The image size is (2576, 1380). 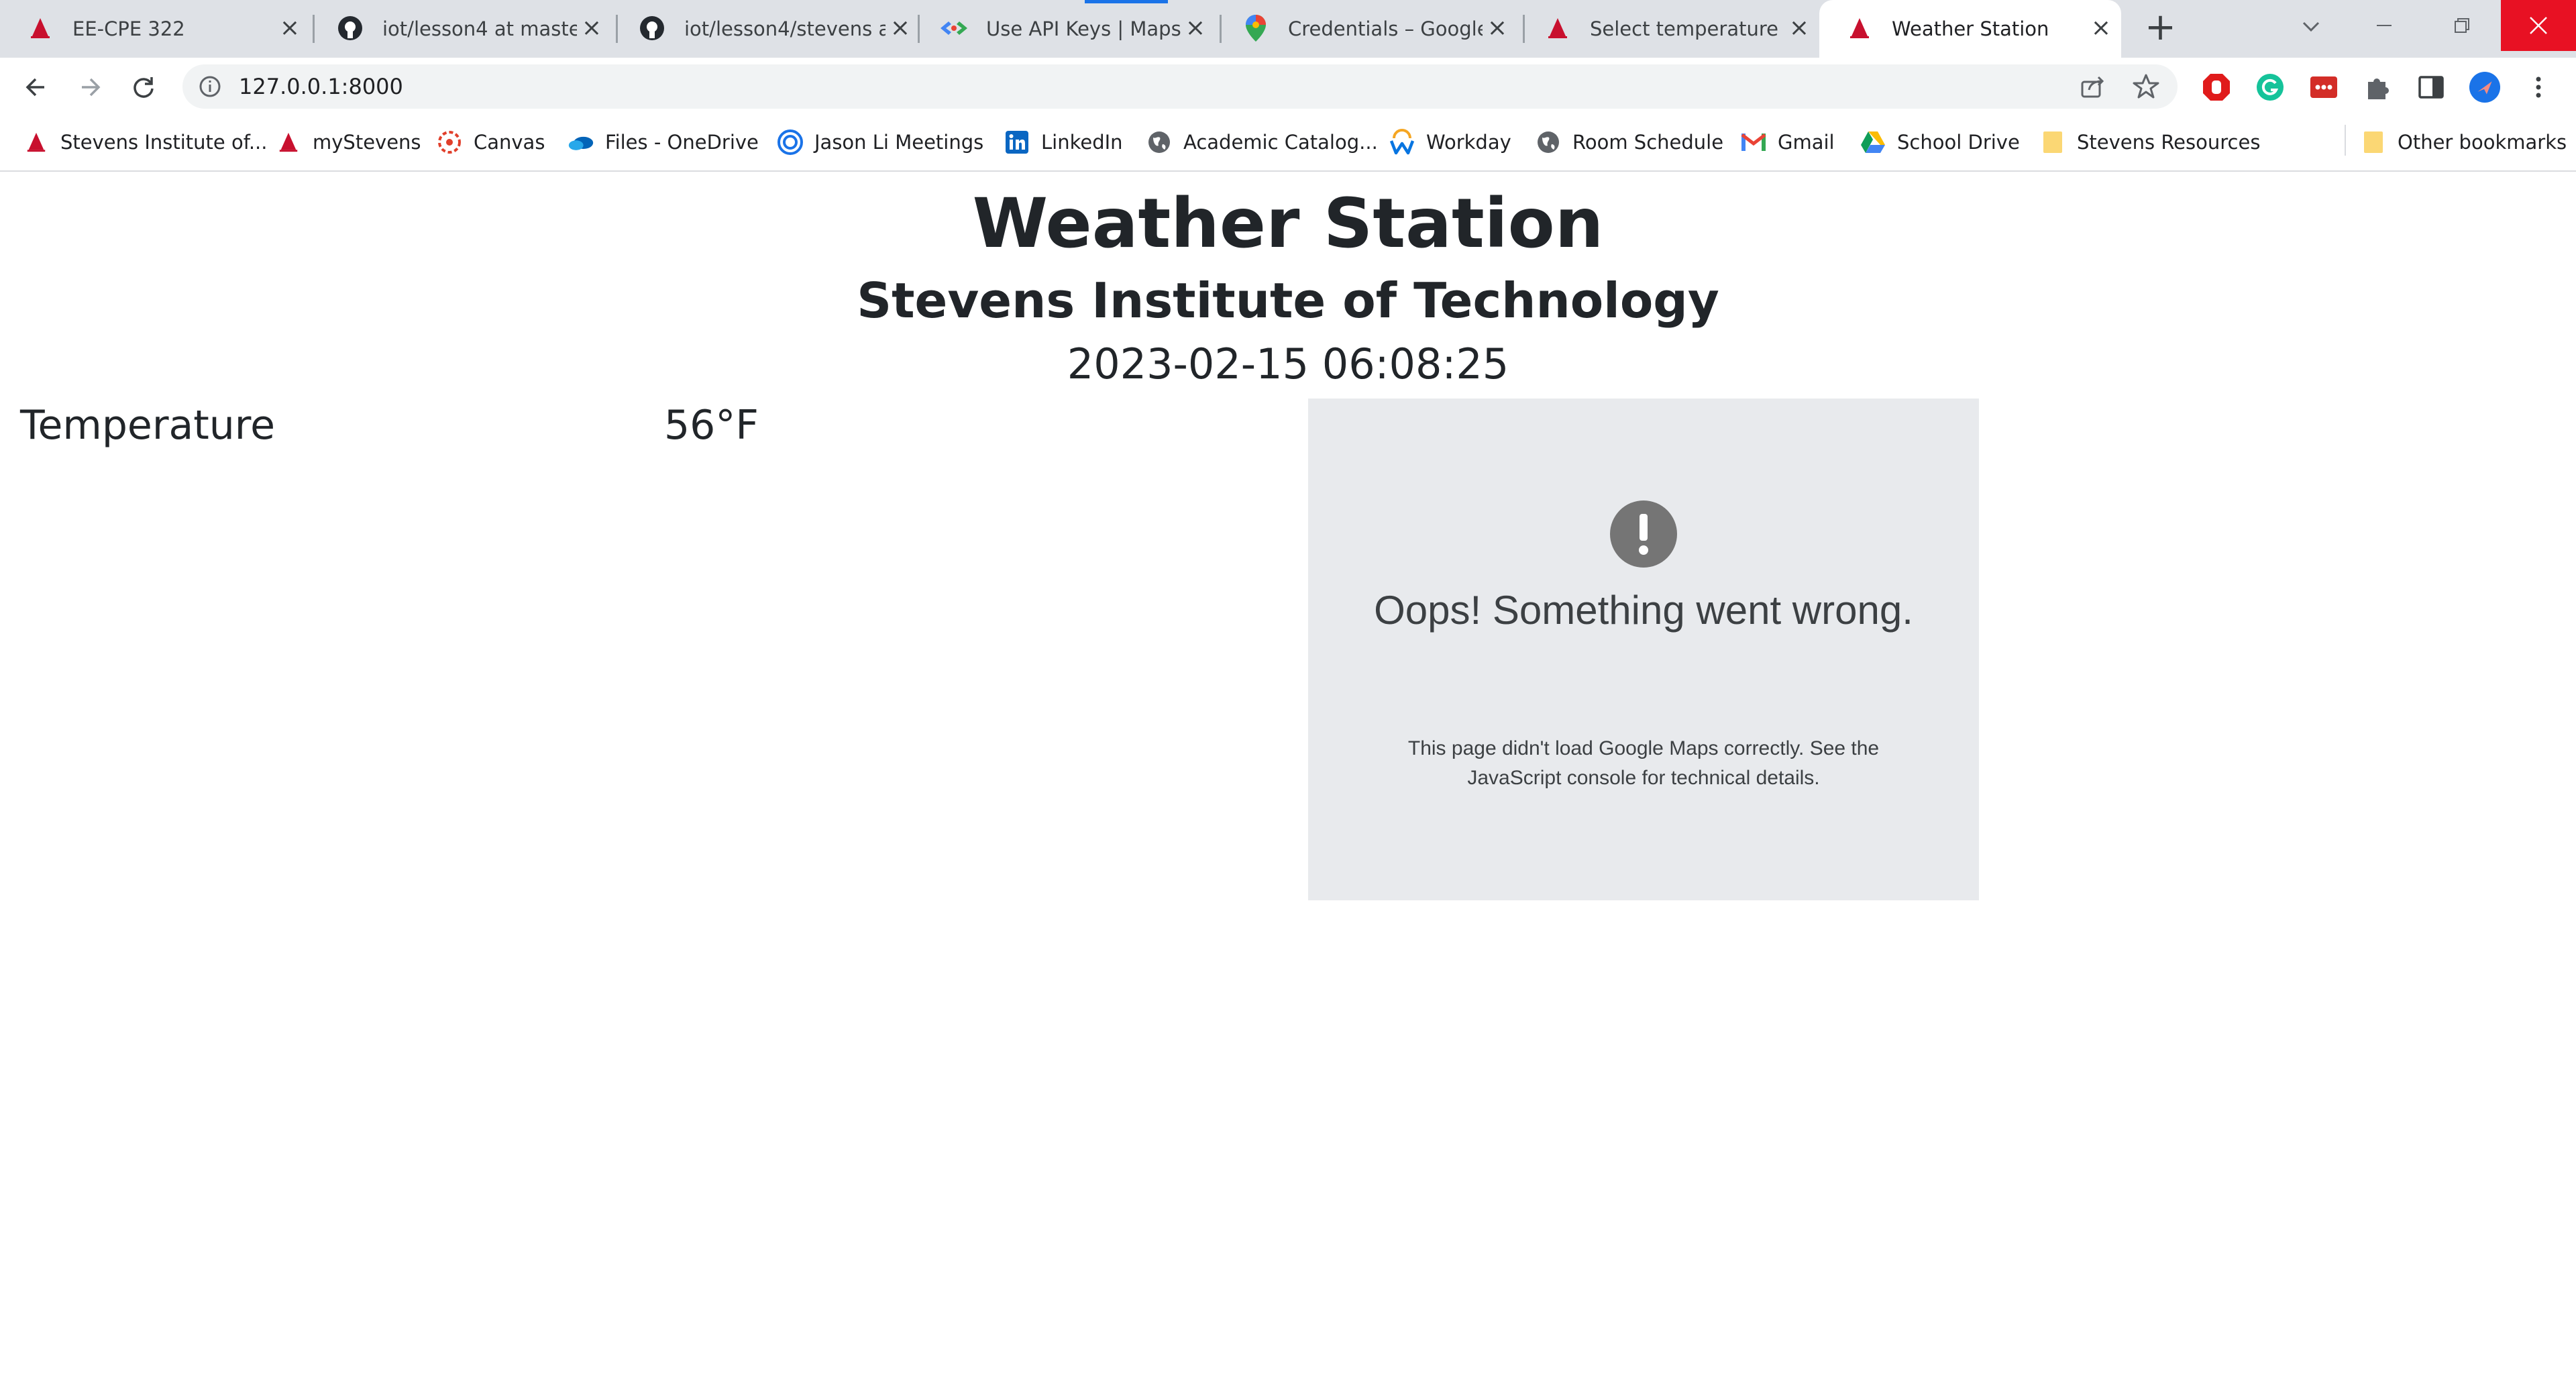 I want to click on globe-icon, so click(x=1159, y=142).